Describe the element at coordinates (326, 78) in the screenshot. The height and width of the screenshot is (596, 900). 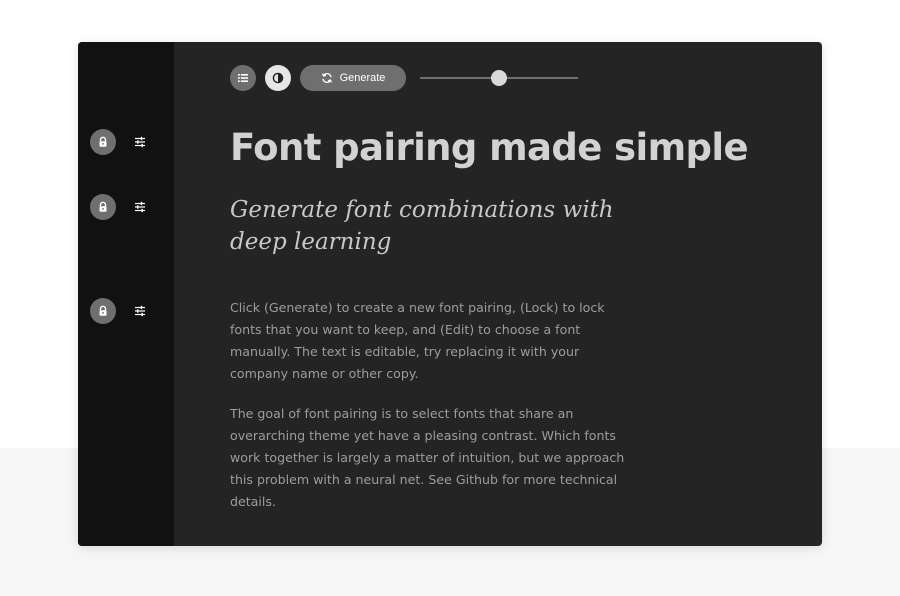
I see `refresh-icon` at that location.